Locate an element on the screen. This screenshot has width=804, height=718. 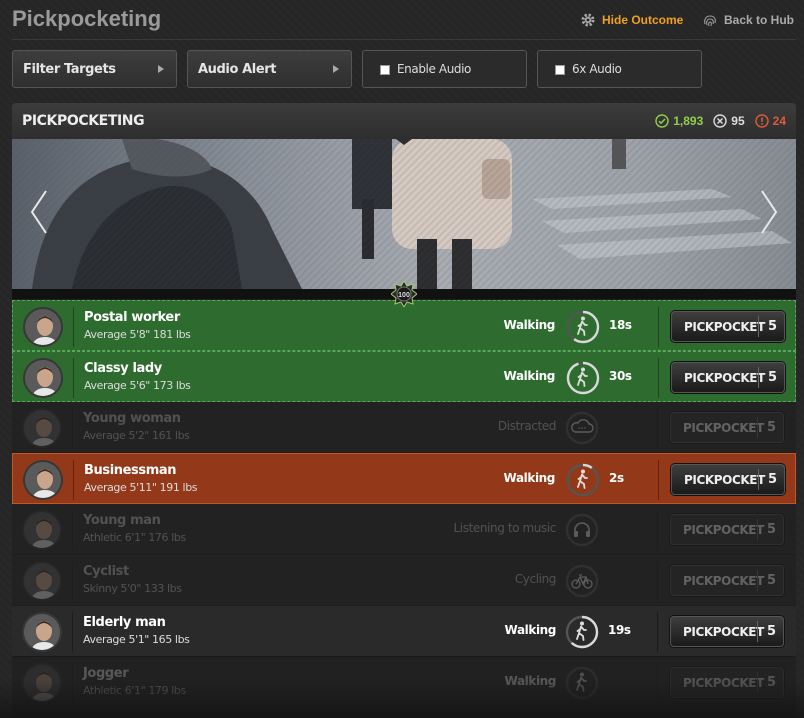
stats-bar: 1,893 95 24 is located at coordinates (715, 121).